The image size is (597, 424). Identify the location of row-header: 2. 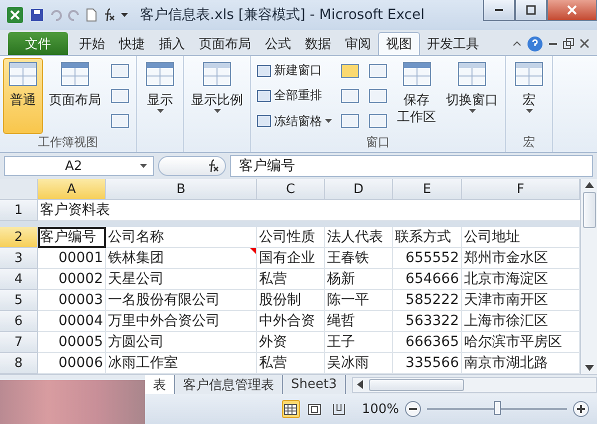
(19, 237).